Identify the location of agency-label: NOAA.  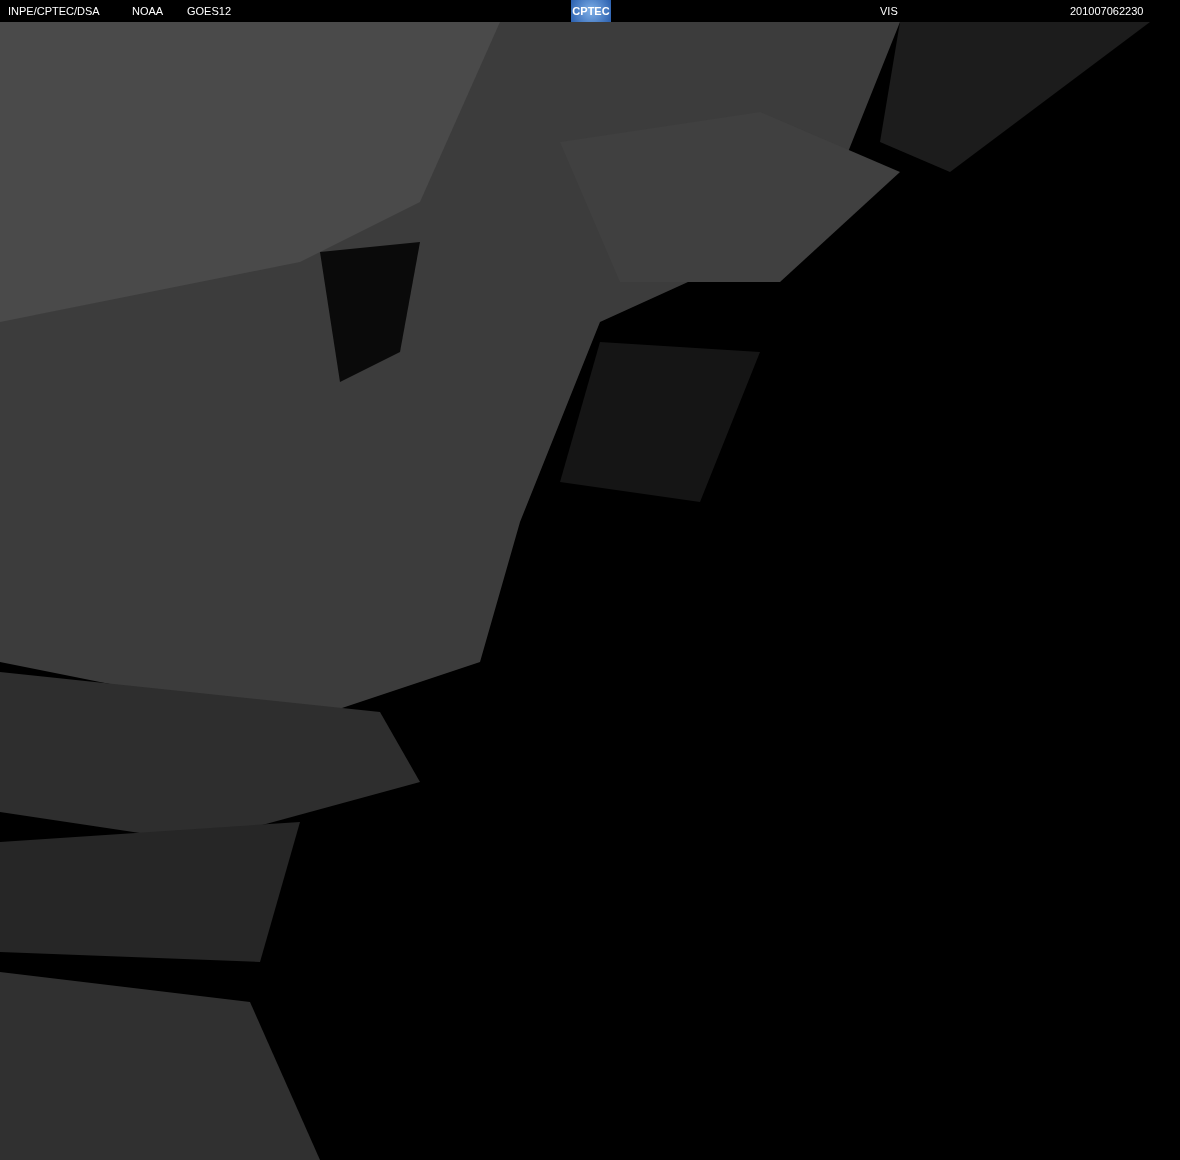
(148, 11).